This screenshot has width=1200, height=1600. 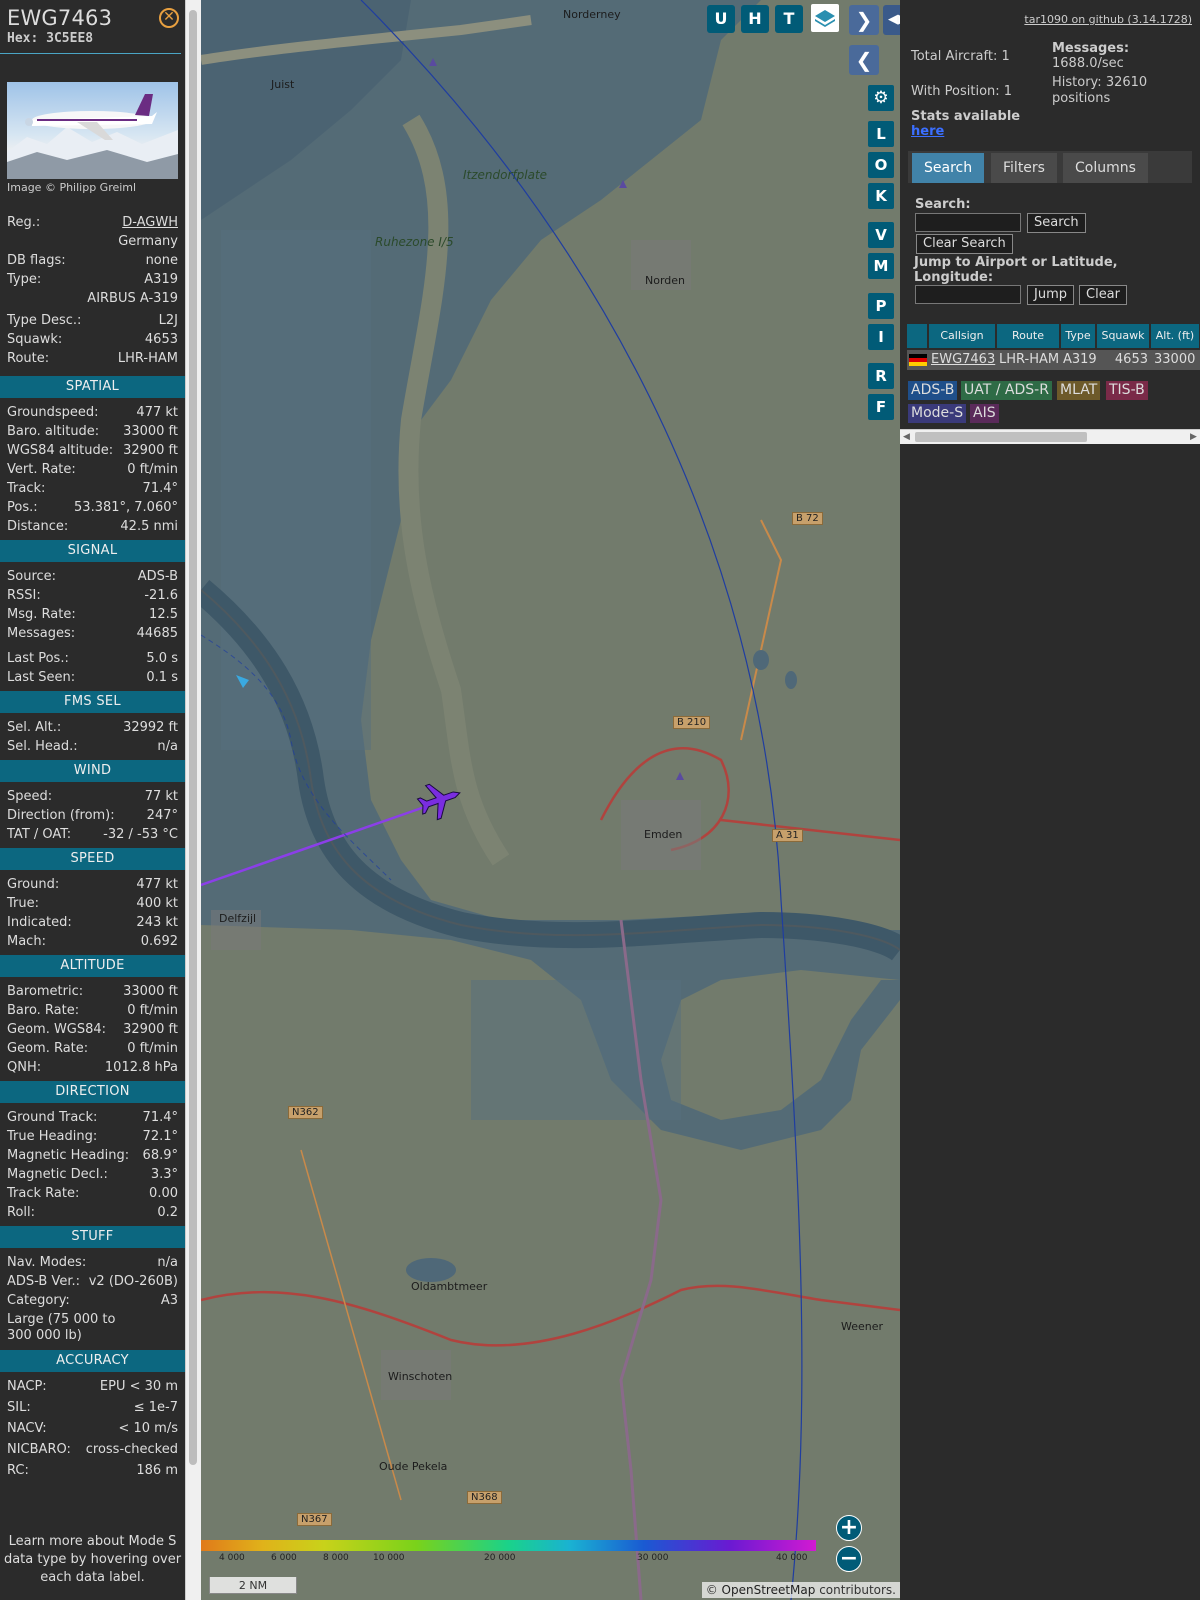 I want to click on settings-gear-icon: ⚙, so click(x=881, y=98).